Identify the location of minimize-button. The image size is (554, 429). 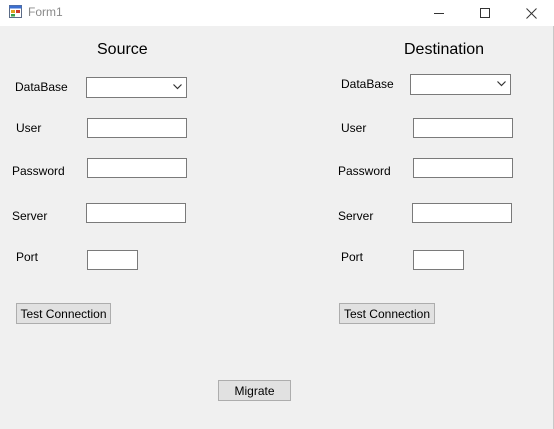
(439, 13).